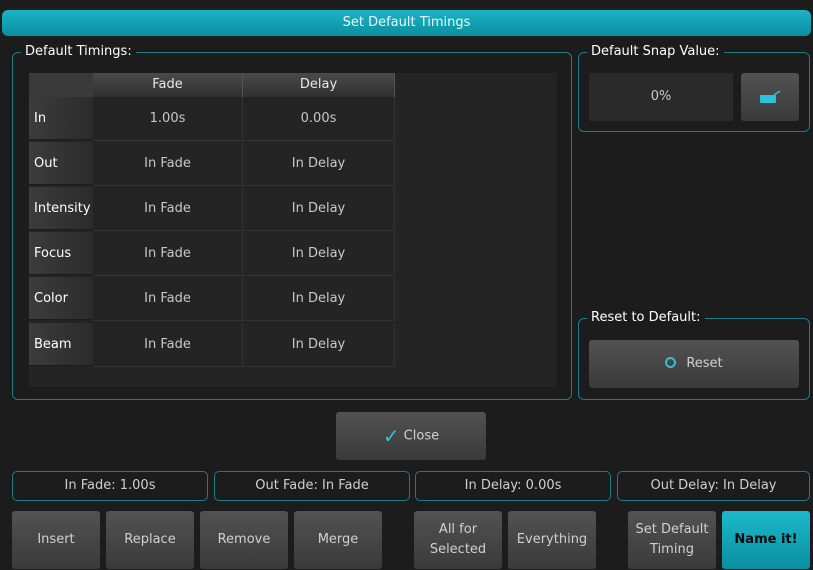 The width and height of the screenshot is (813, 570). What do you see at coordinates (338, 540) in the screenshot?
I see `merge-button: Merge` at bounding box center [338, 540].